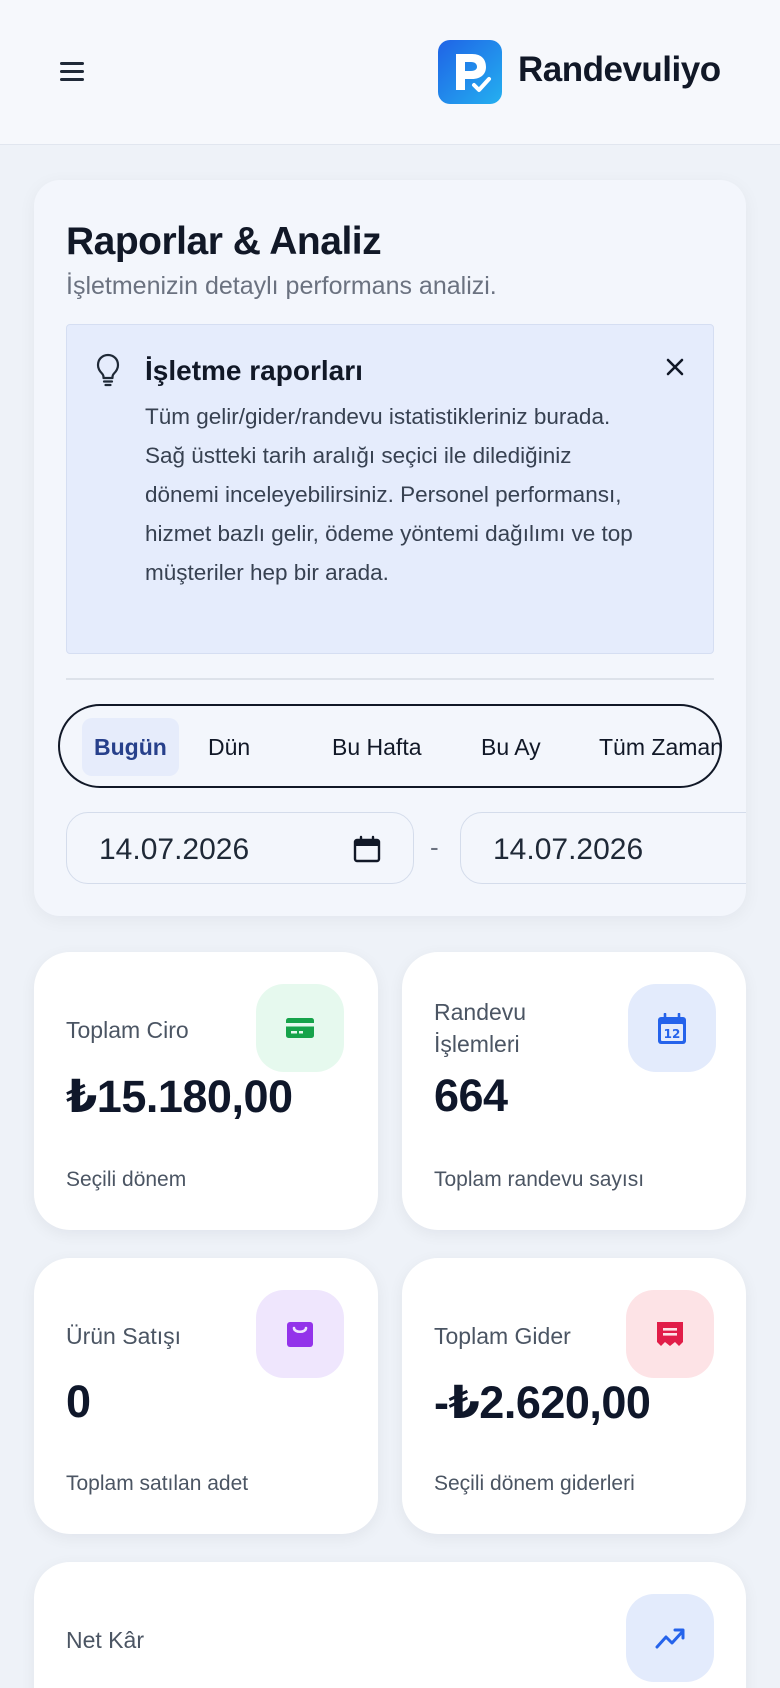  What do you see at coordinates (157, 1483) in the screenshot?
I see `stat-note: Toplam satılan adet` at bounding box center [157, 1483].